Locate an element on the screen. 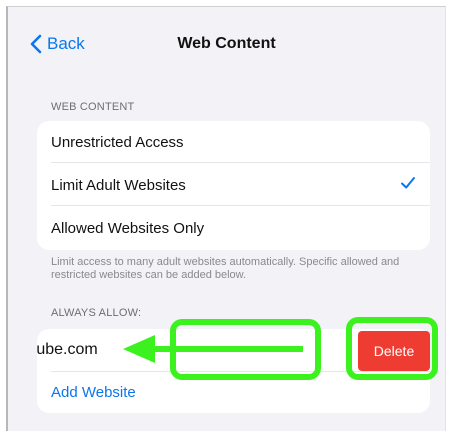 The image size is (452, 437). add-website-button: Add Website is located at coordinates (233, 392).